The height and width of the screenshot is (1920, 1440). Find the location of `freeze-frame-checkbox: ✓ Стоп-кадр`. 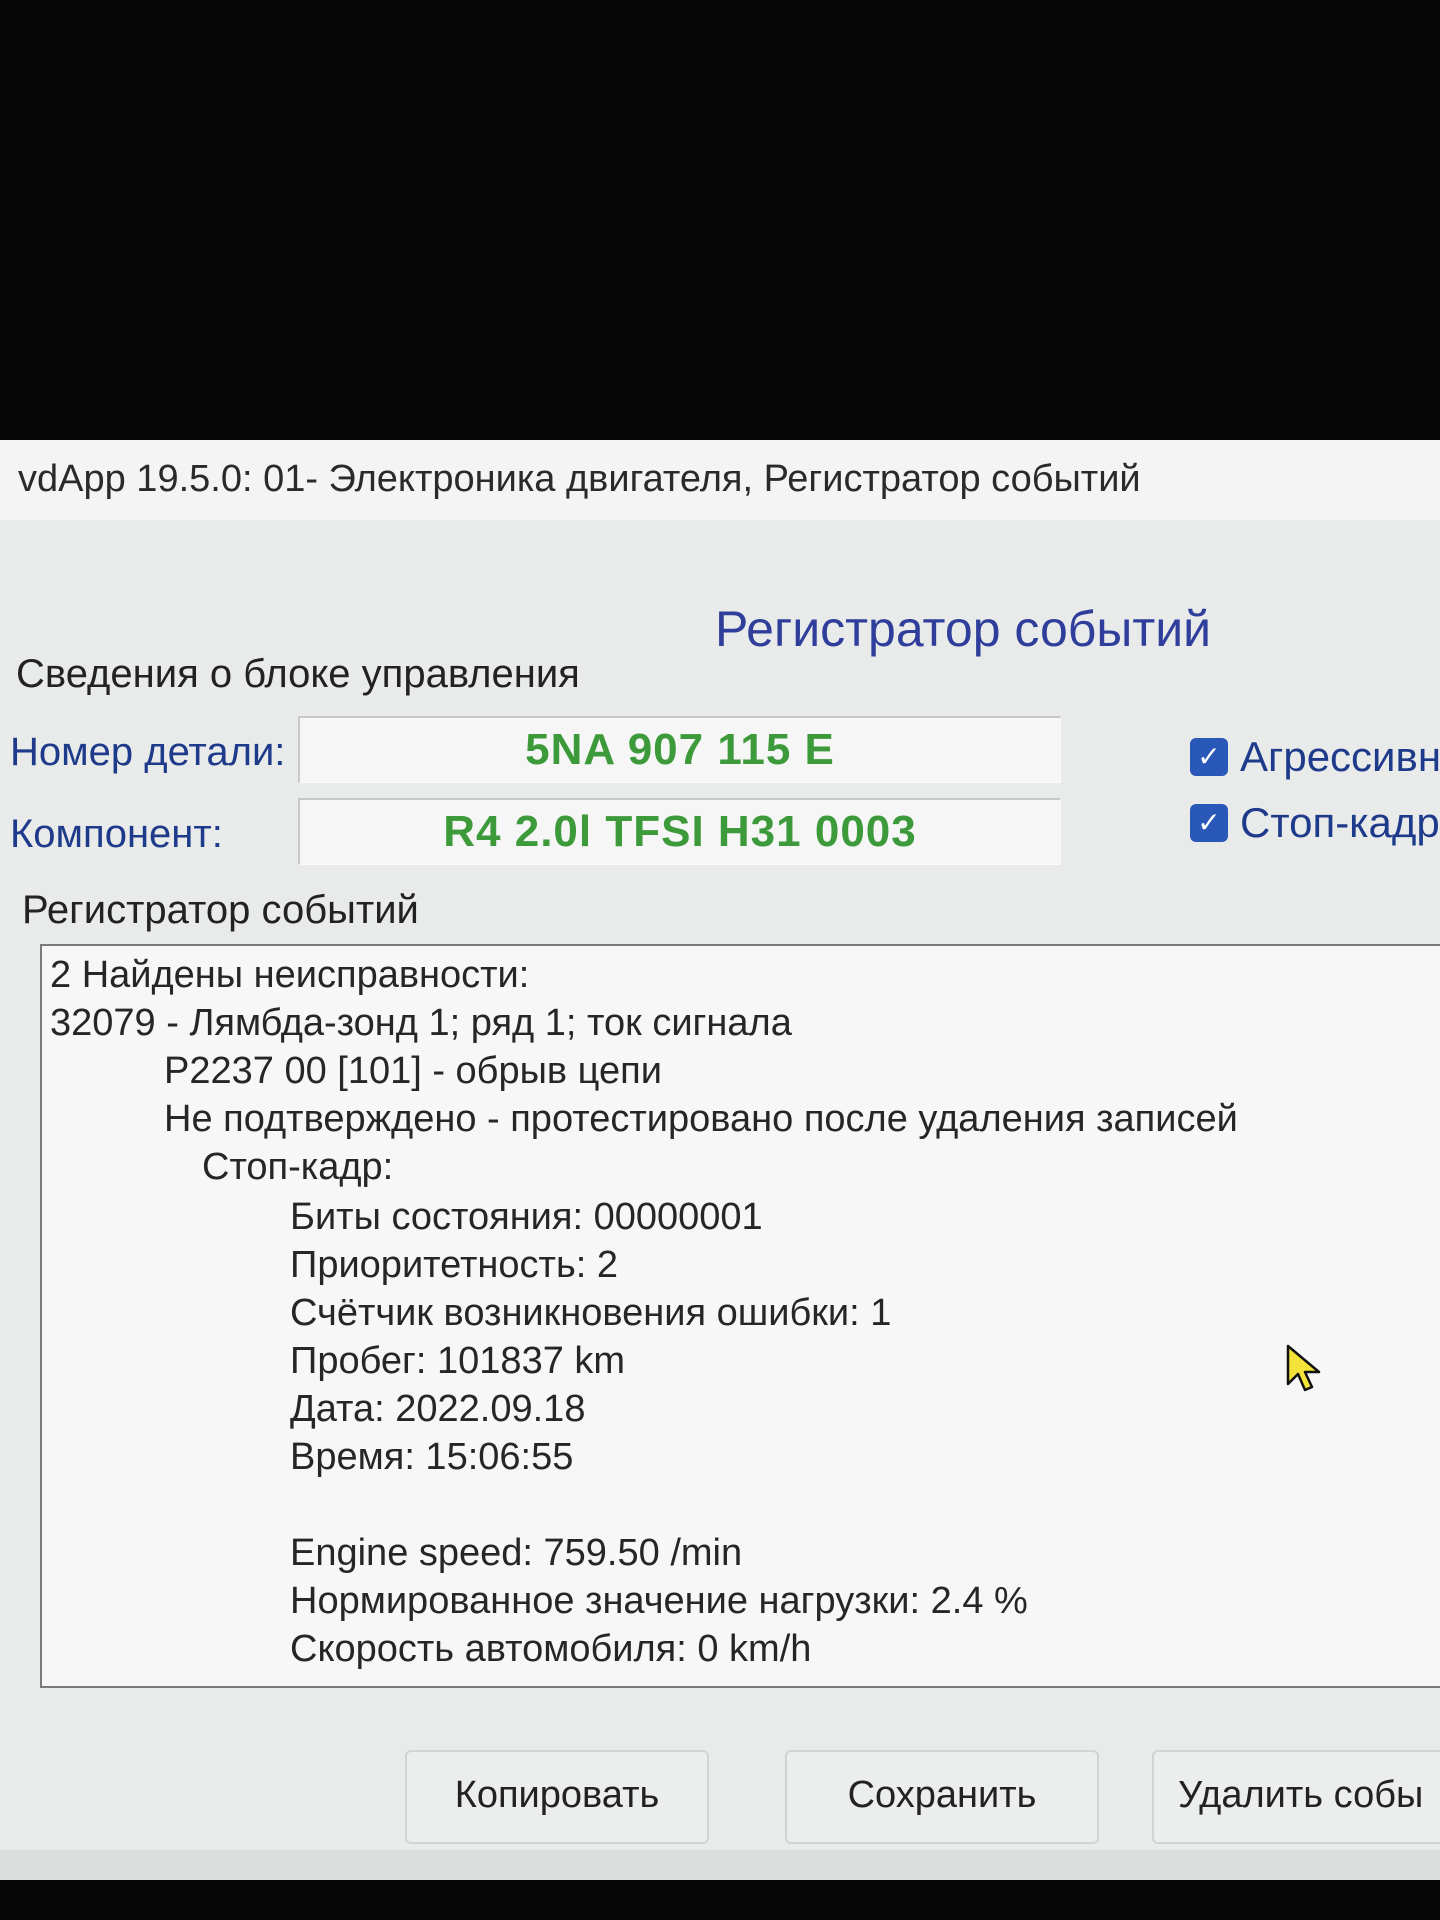

freeze-frame-checkbox: ✓ Стоп-кадр is located at coordinates (1315, 821).